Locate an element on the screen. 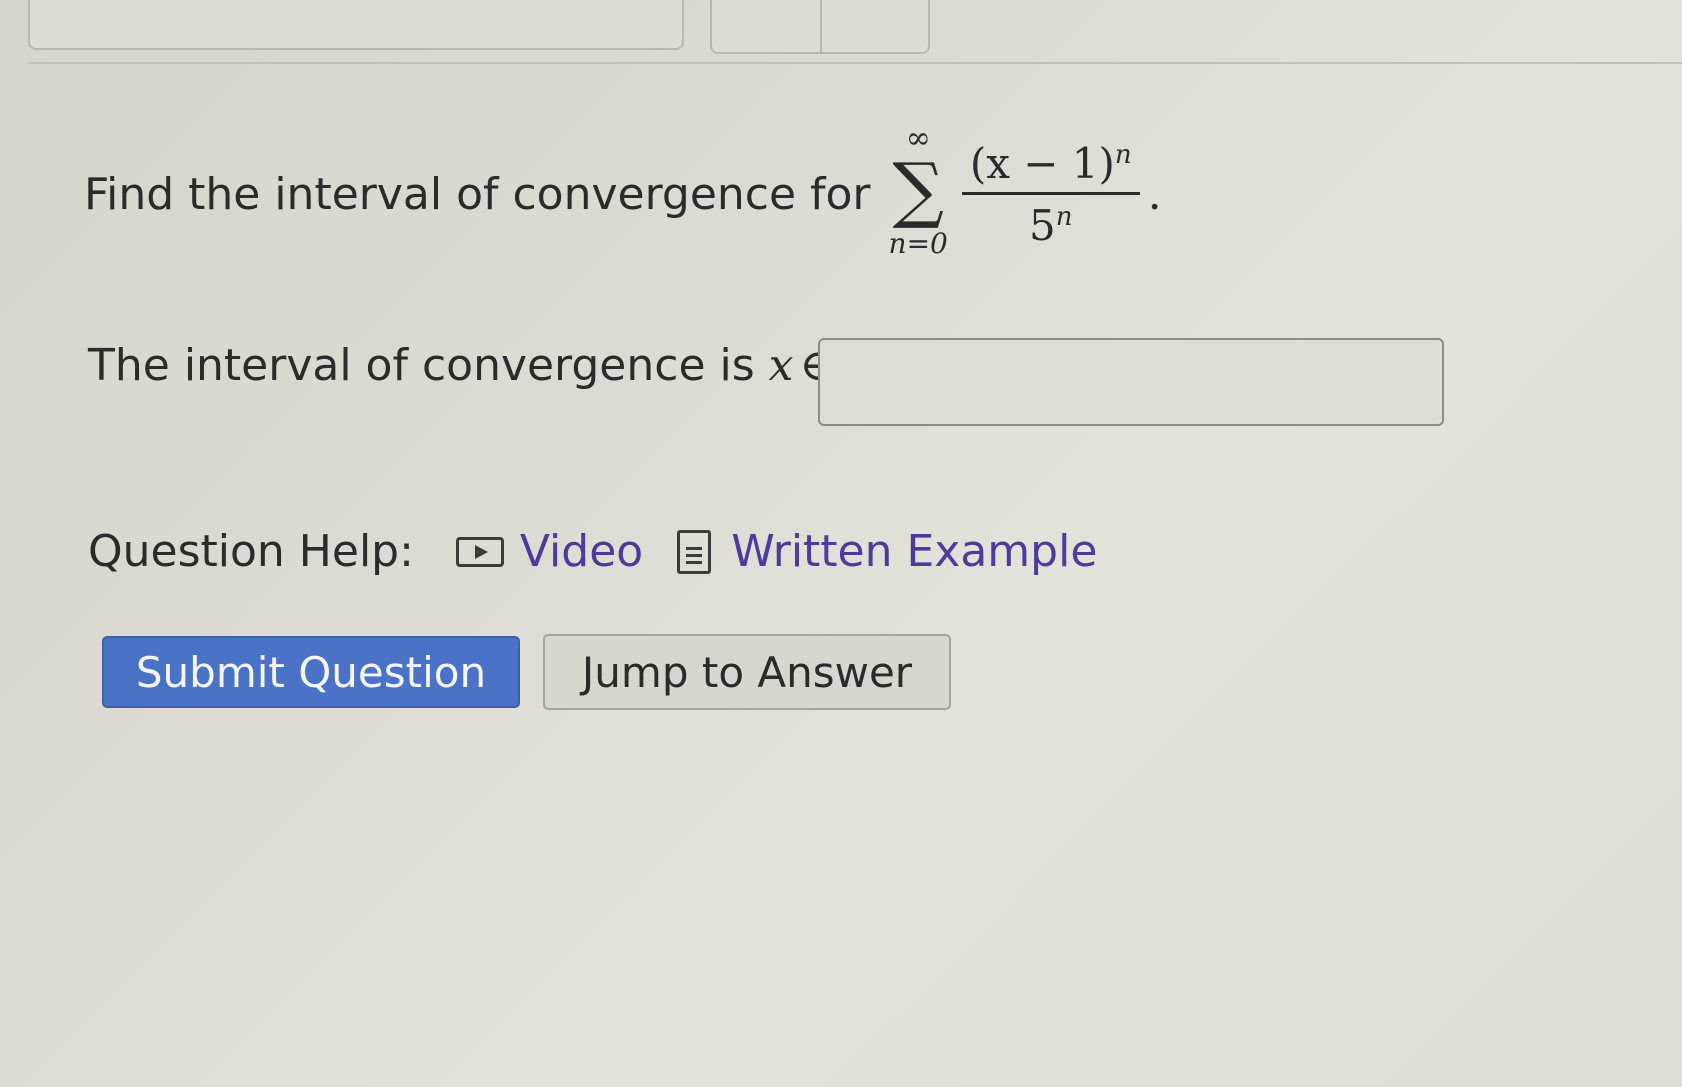 The height and width of the screenshot is (1087, 1682). header-divider is located at coordinates (855, 63).